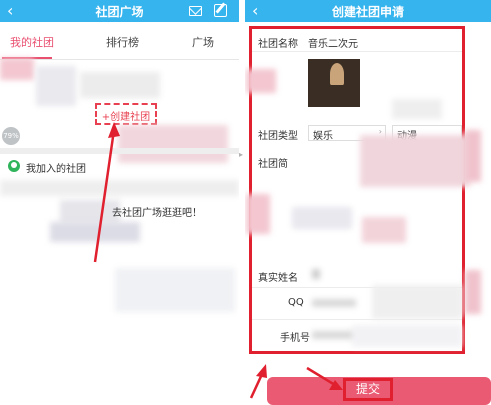  What do you see at coordinates (241, 154) in the screenshot?
I see `arrow-right-icon: ▸` at bounding box center [241, 154].